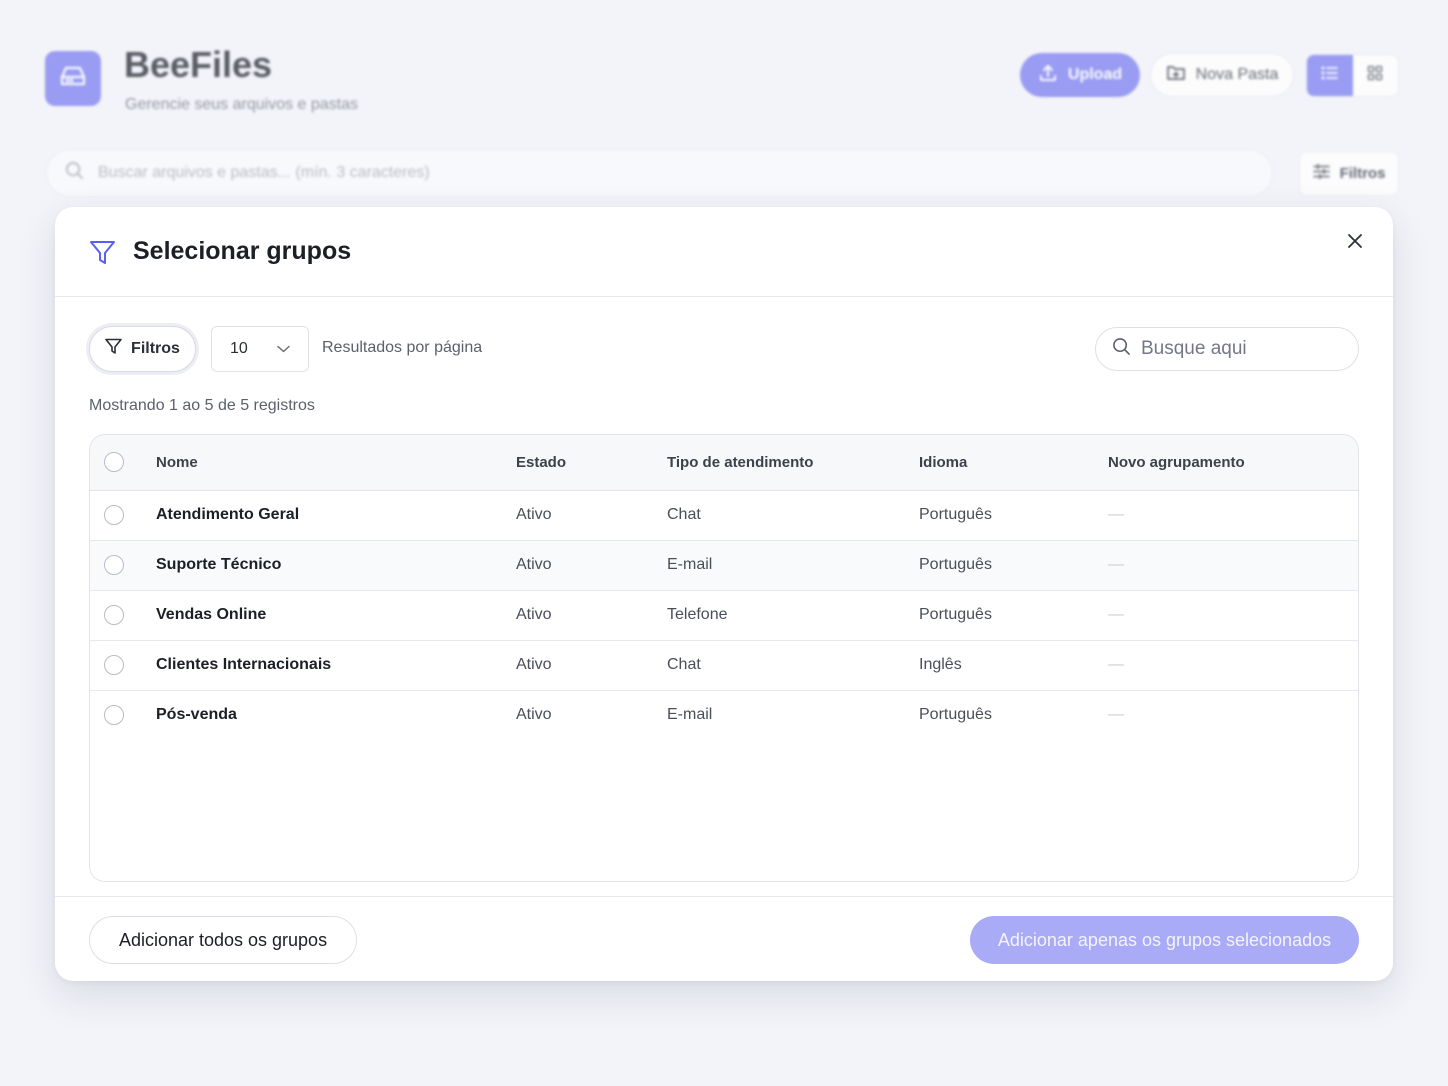  I want to click on close-button, so click(1355, 243).